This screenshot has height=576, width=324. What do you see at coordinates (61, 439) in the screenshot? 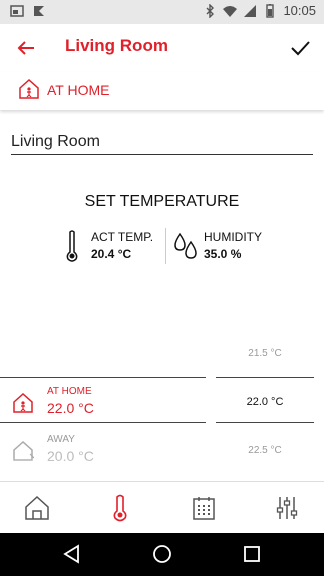
I see `mode-label: AWAY` at bounding box center [61, 439].